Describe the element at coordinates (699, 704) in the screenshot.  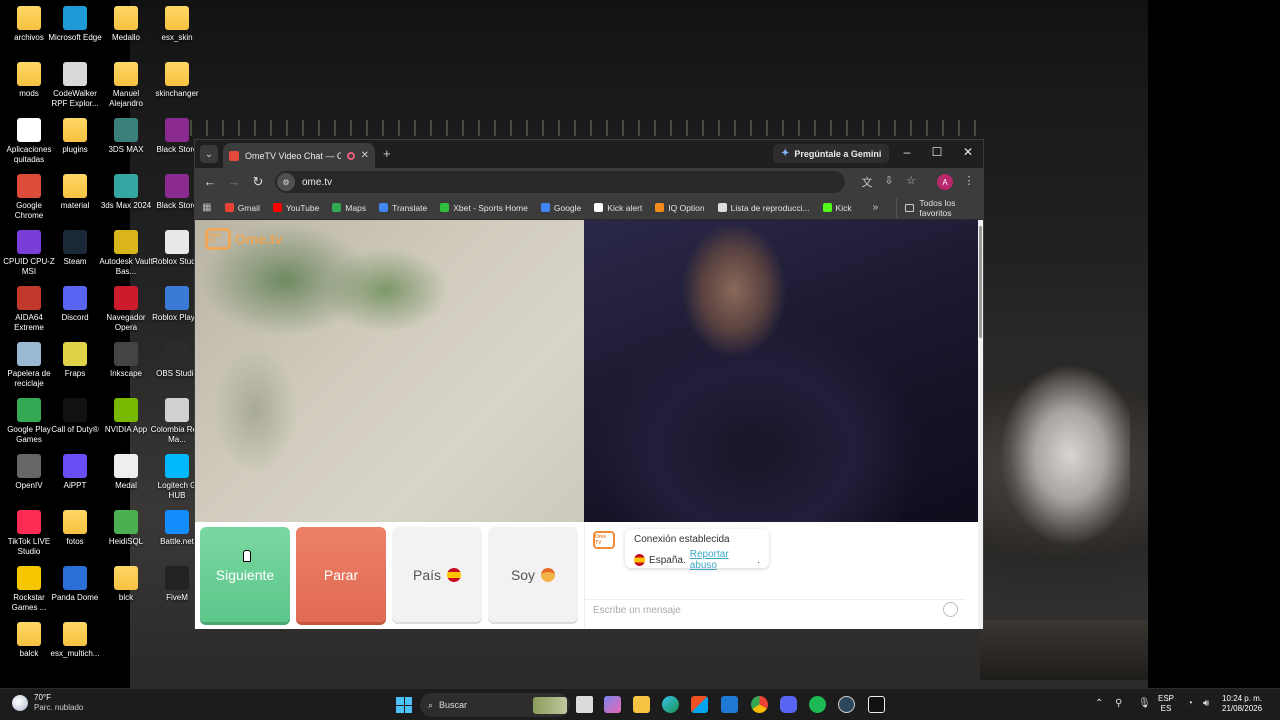
I see `microsoft-store-icon` at that location.